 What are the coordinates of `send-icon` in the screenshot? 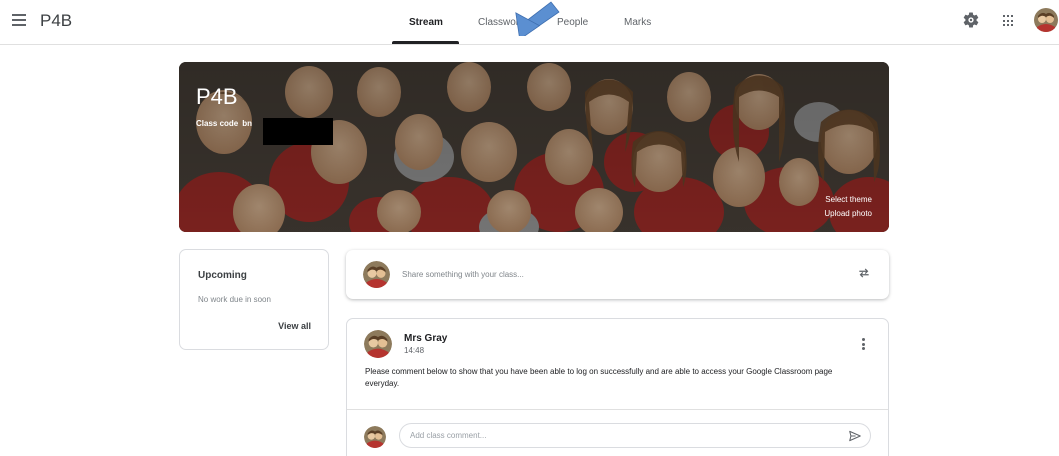 It's located at (855, 436).